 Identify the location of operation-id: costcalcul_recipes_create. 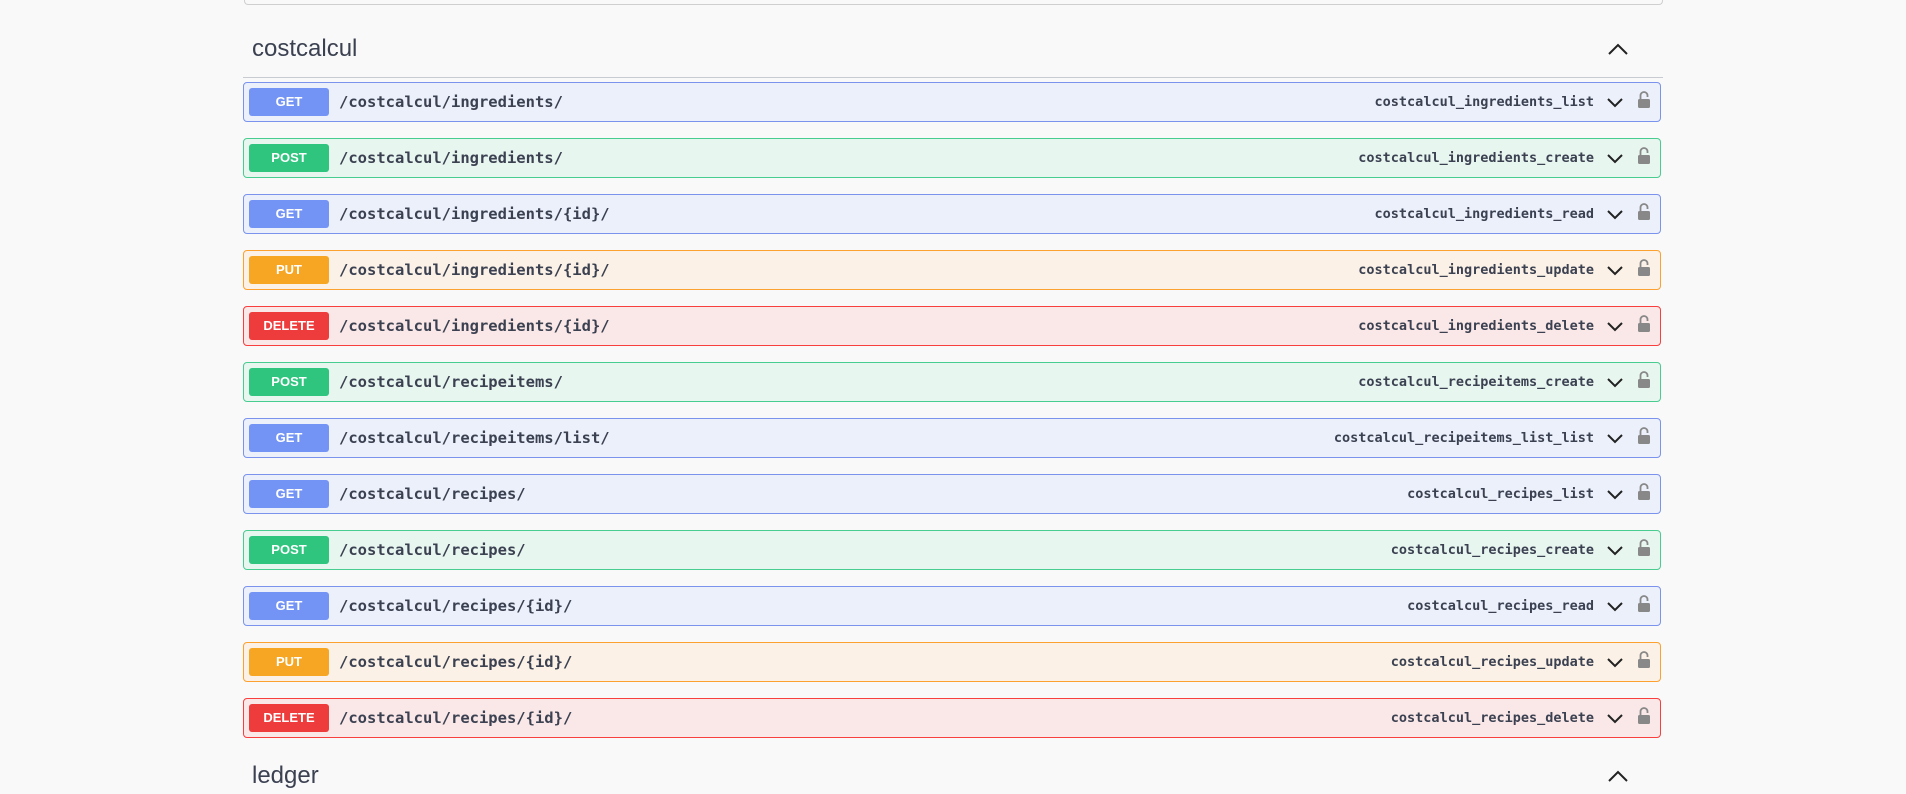
(1492, 550).